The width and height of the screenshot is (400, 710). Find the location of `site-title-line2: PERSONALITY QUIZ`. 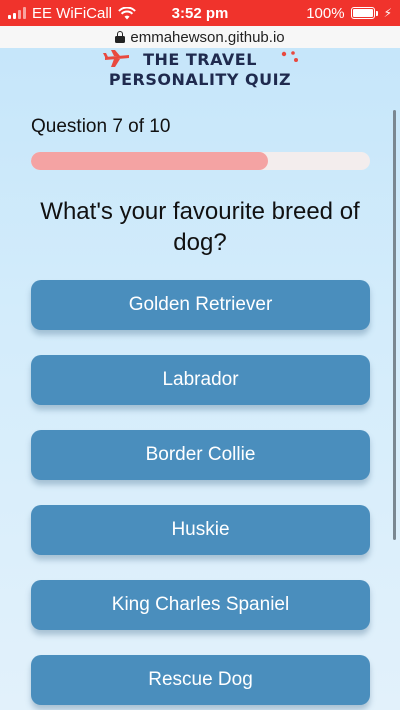

site-title-line2: PERSONALITY QUIZ is located at coordinates (200, 79).